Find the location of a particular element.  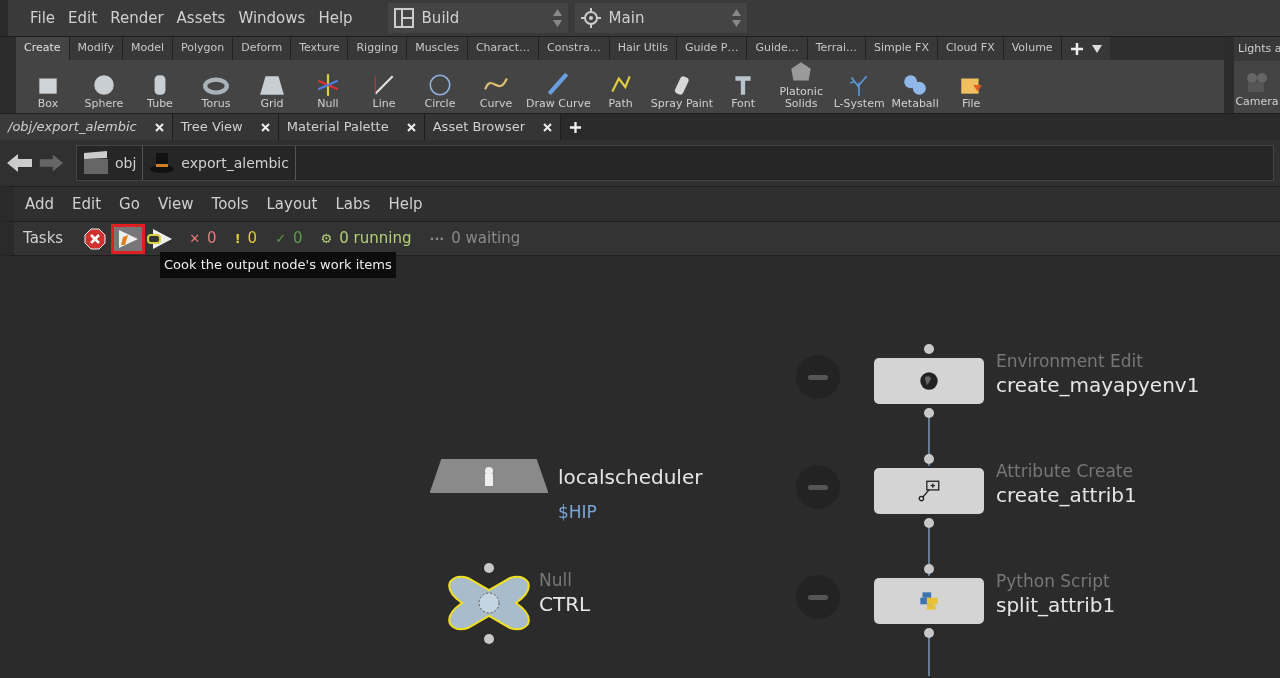

shelf-tool: Metaball is located at coordinates (915, 91).